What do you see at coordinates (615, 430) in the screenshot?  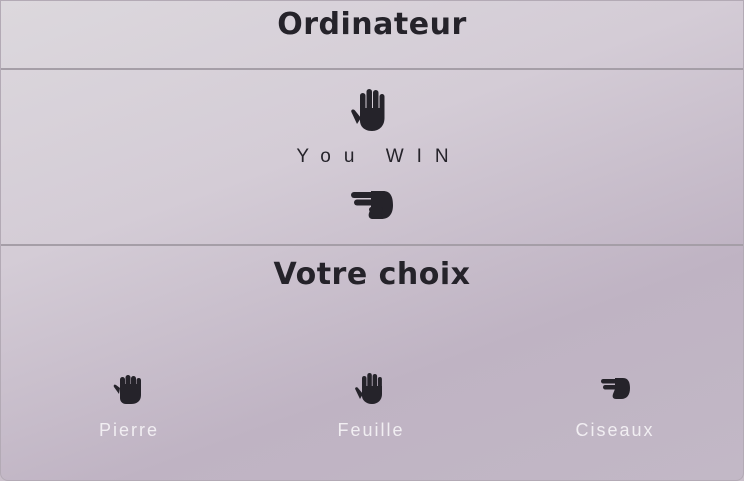 I see `choice-label: Ciseaux` at bounding box center [615, 430].